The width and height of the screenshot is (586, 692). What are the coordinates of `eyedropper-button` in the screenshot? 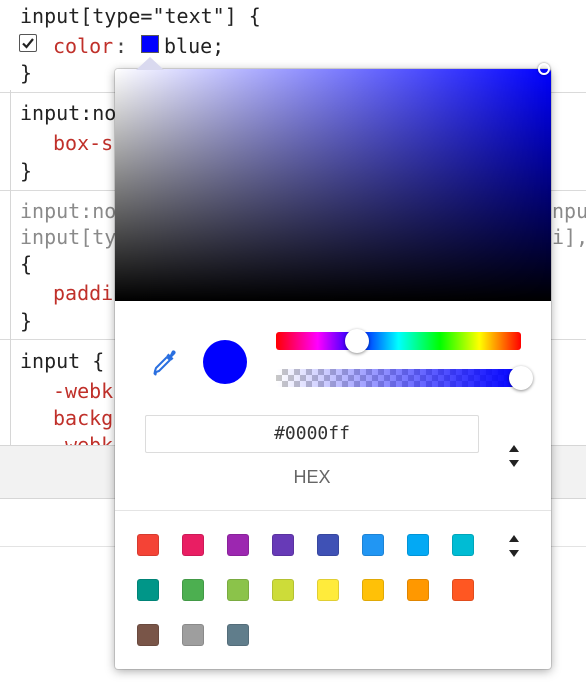 It's located at (165, 363).